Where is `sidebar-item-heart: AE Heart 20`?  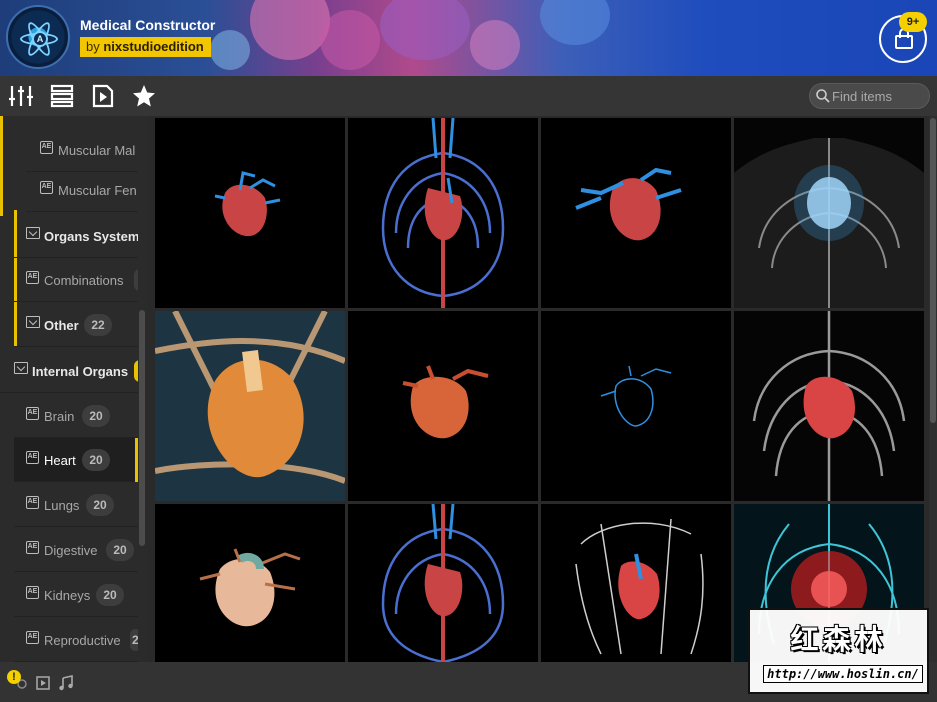 sidebar-item-heart: AE Heart 20 is located at coordinates (76, 460).